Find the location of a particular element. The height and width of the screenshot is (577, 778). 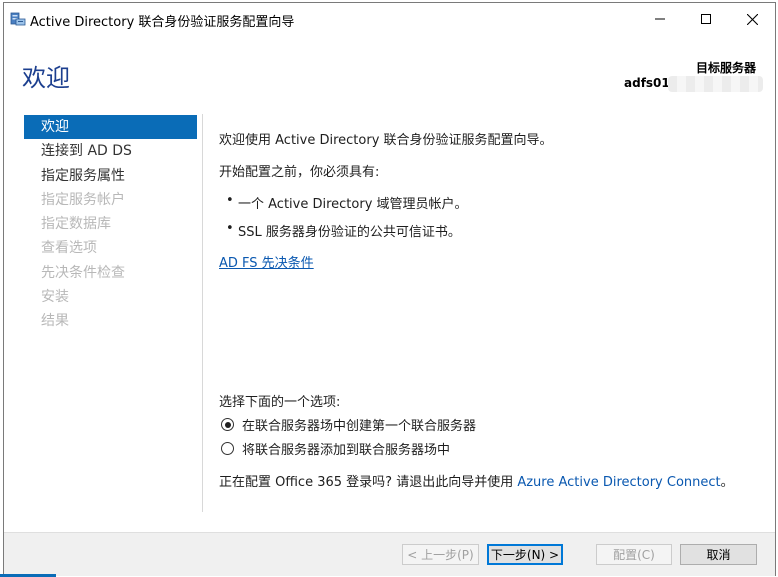

maximize-button is located at coordinates (706, 19).